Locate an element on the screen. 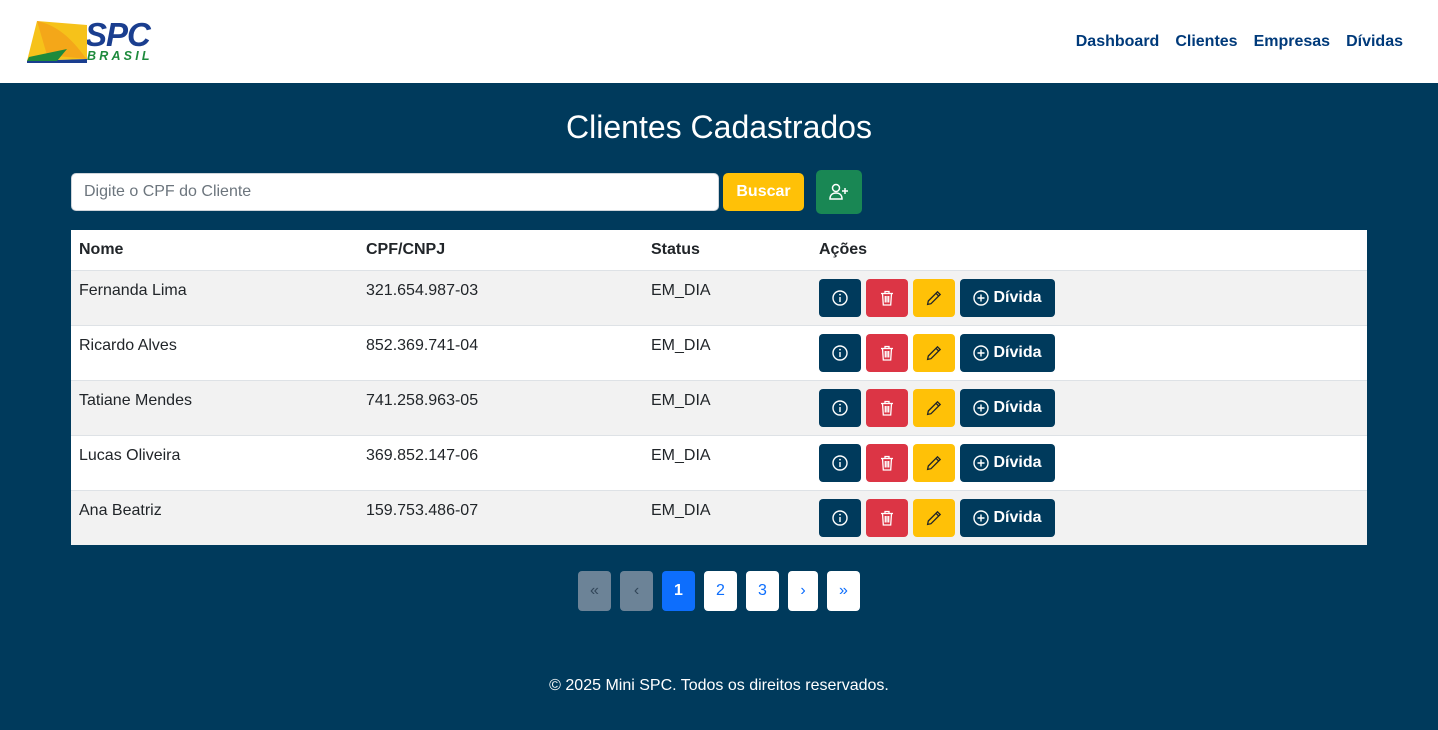  page-last-button: » is located at coordinates (843, 591).